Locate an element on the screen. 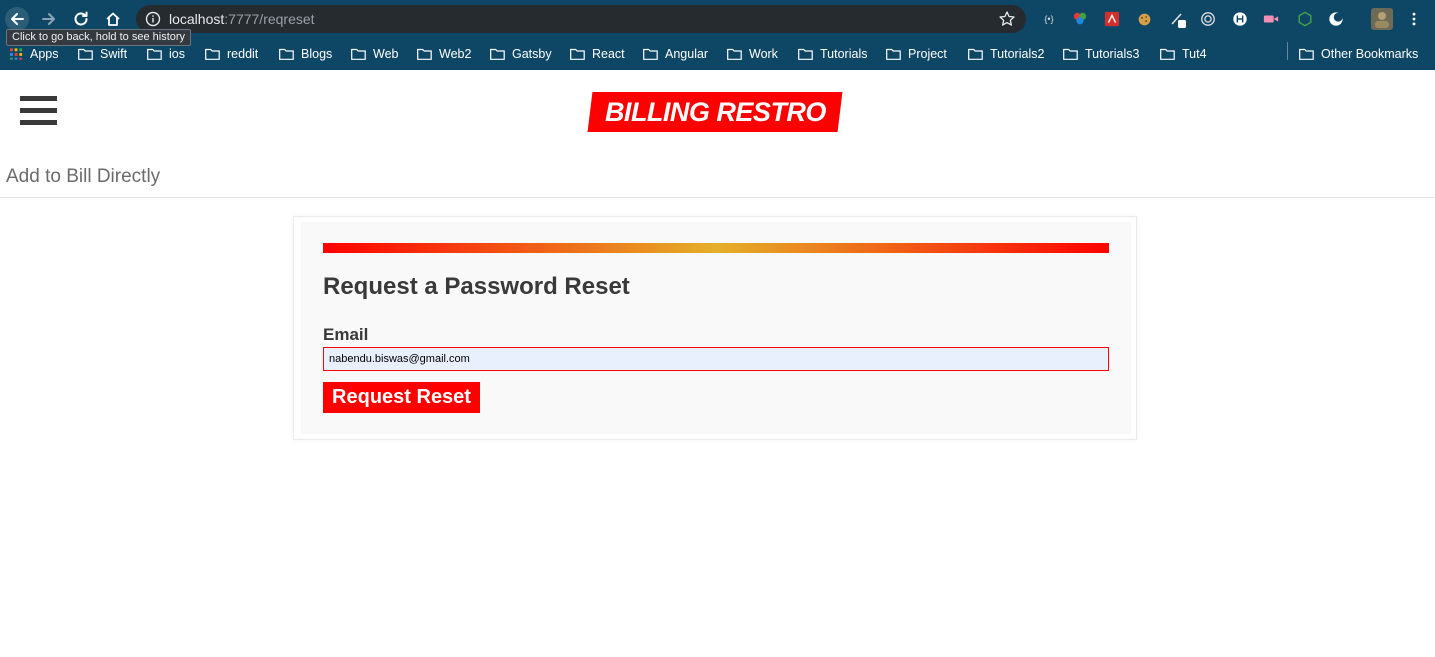  back-button-tooltip: Click to go back, hold to see history is located at coordinates (99, 37).